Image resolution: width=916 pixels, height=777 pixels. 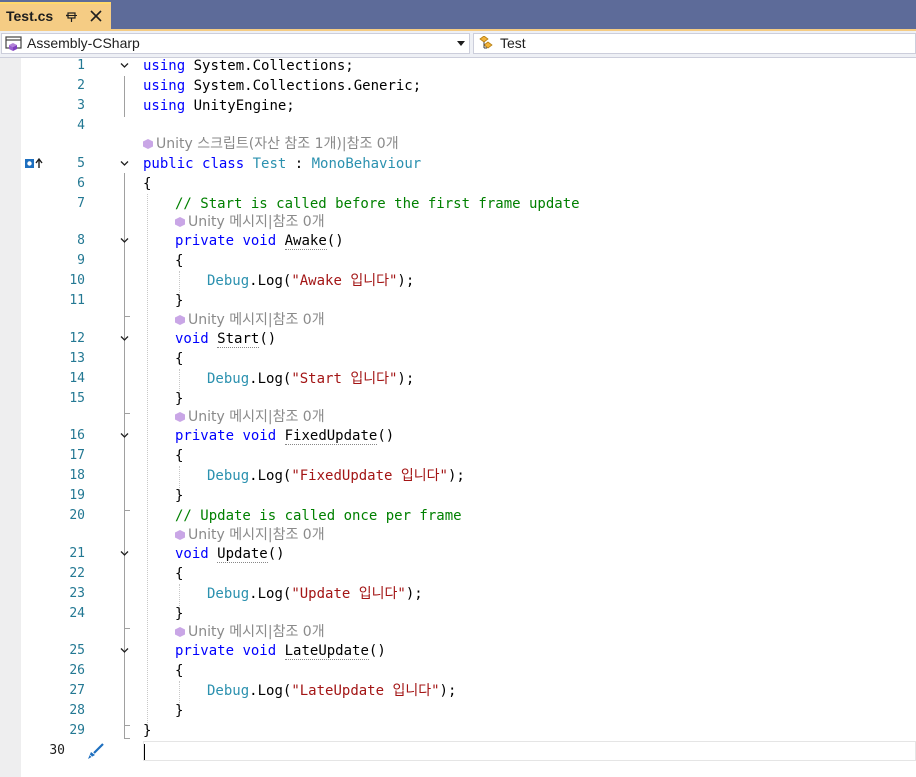 I want to click on code-line: 16 private void FixedUpdate(), so click(x=458, y=436).